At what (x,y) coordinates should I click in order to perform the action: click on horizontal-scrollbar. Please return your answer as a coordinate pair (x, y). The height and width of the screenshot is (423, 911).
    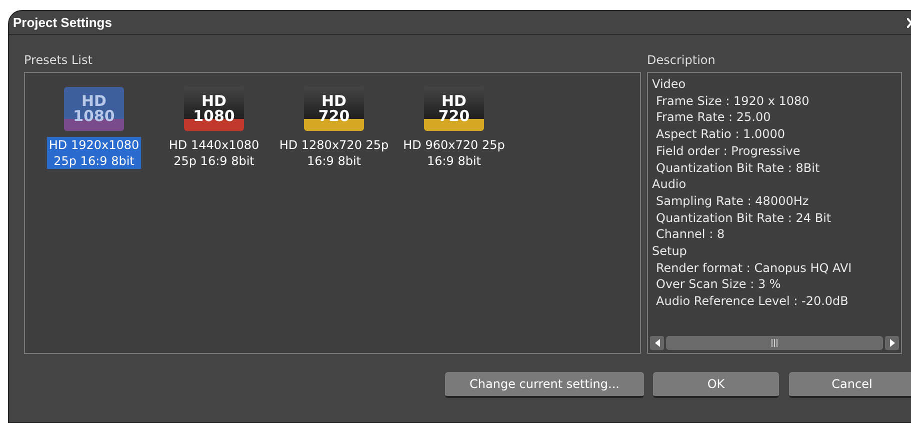
    Looking at the image, I should click on (774, 343).